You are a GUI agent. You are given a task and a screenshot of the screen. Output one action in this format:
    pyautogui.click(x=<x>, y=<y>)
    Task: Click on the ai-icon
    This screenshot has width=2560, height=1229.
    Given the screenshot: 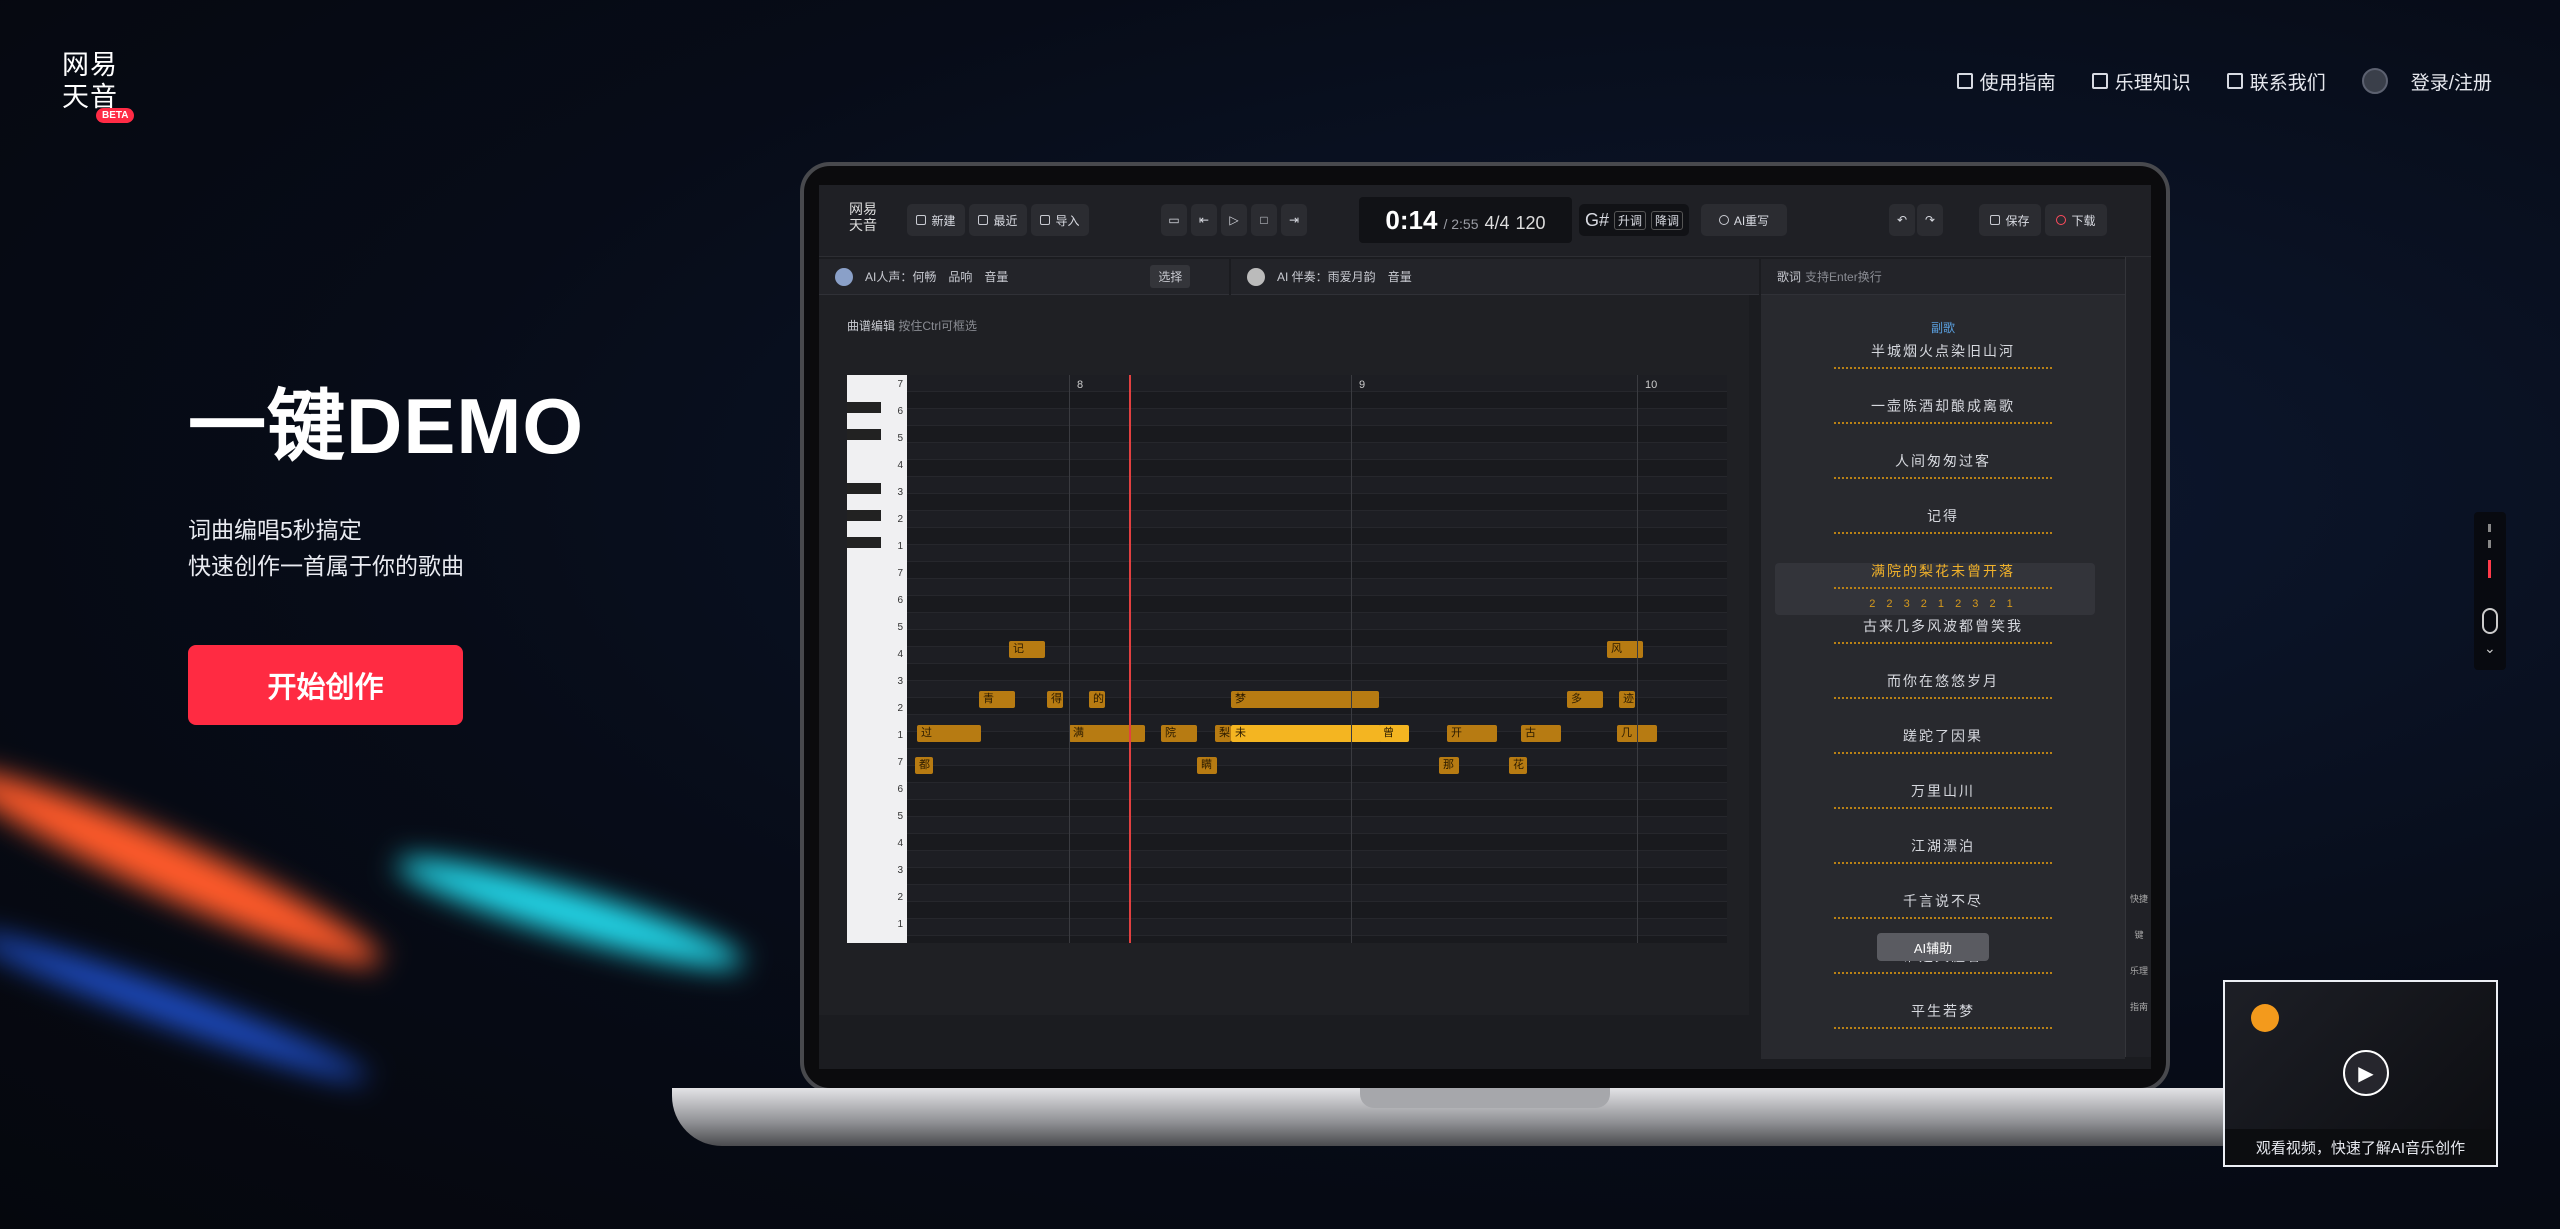 What is the action you would take?
    pyautogui.click(x=1723, y=220)
    